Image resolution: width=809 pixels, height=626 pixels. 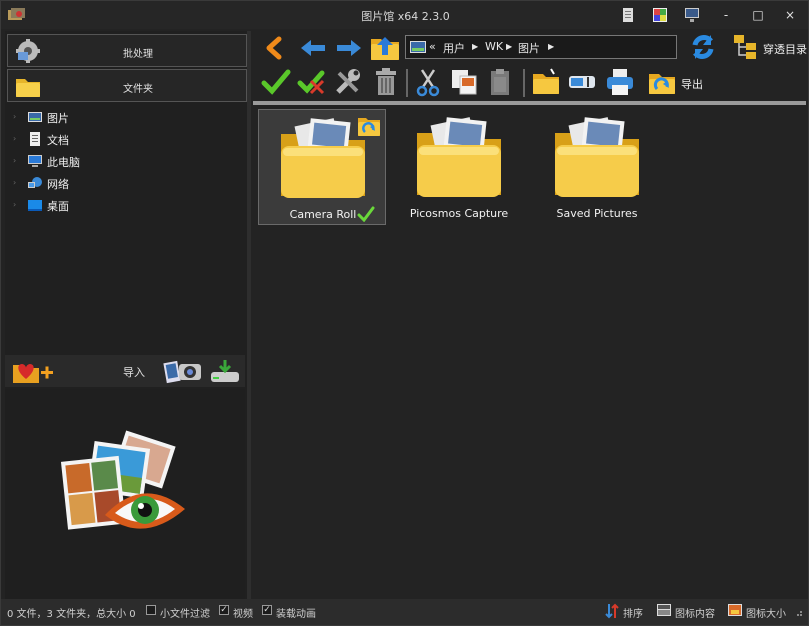 I want to click on document-view-icon, so click(x=628, y=15).